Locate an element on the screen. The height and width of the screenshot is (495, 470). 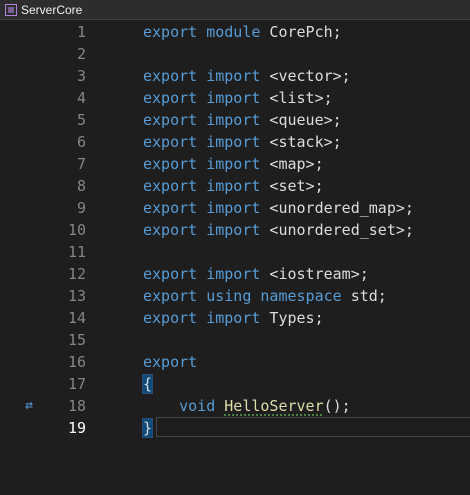
code-text: export import <list>; is located at coordinates (238, 98).